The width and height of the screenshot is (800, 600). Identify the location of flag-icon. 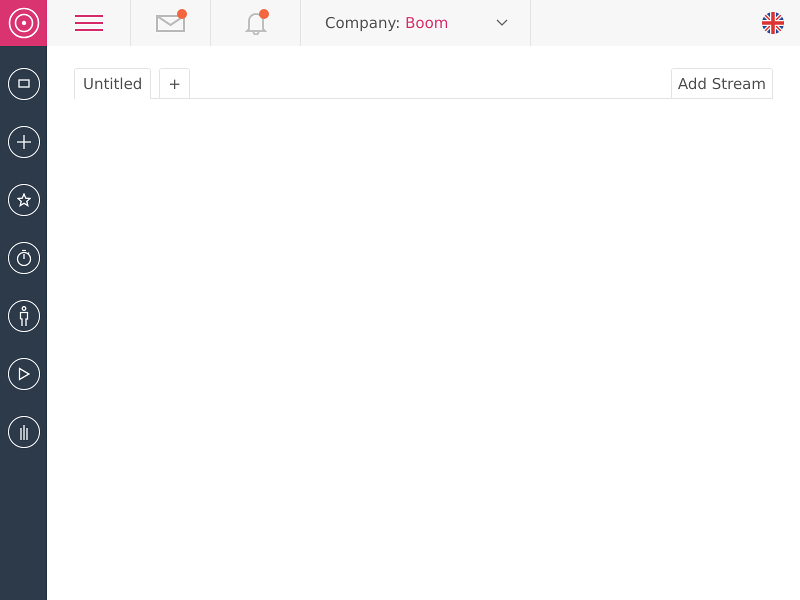
(773, 23).